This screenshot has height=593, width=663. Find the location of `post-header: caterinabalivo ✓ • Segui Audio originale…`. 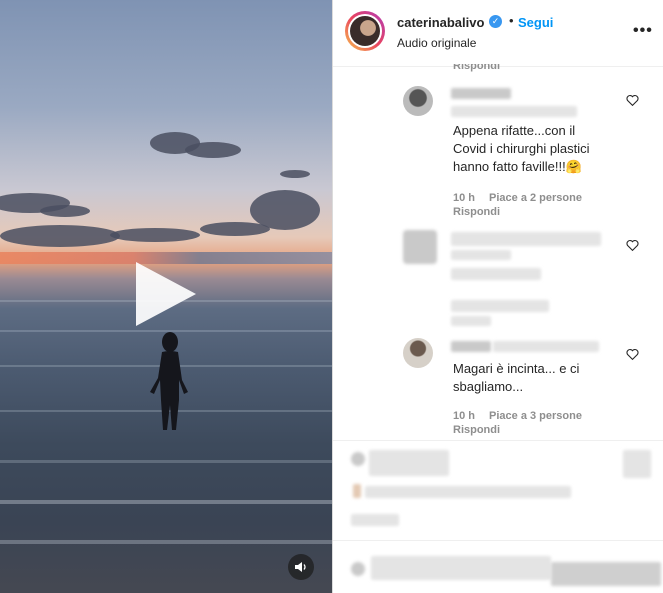

post-header: caterinabalivo ✓ • Segui Audio originale… is located at coordinates (498, 33).